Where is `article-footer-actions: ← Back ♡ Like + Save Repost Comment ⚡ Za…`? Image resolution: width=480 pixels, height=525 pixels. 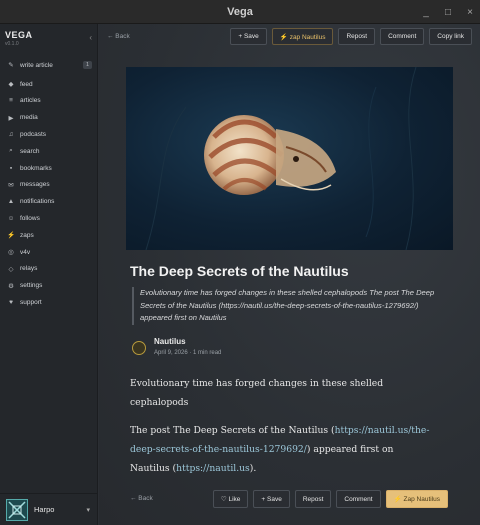
article-footer-actions: ← Back ♡ Like + Save Repost Comment ⚡ Za… is located at coordinates (289, 499).